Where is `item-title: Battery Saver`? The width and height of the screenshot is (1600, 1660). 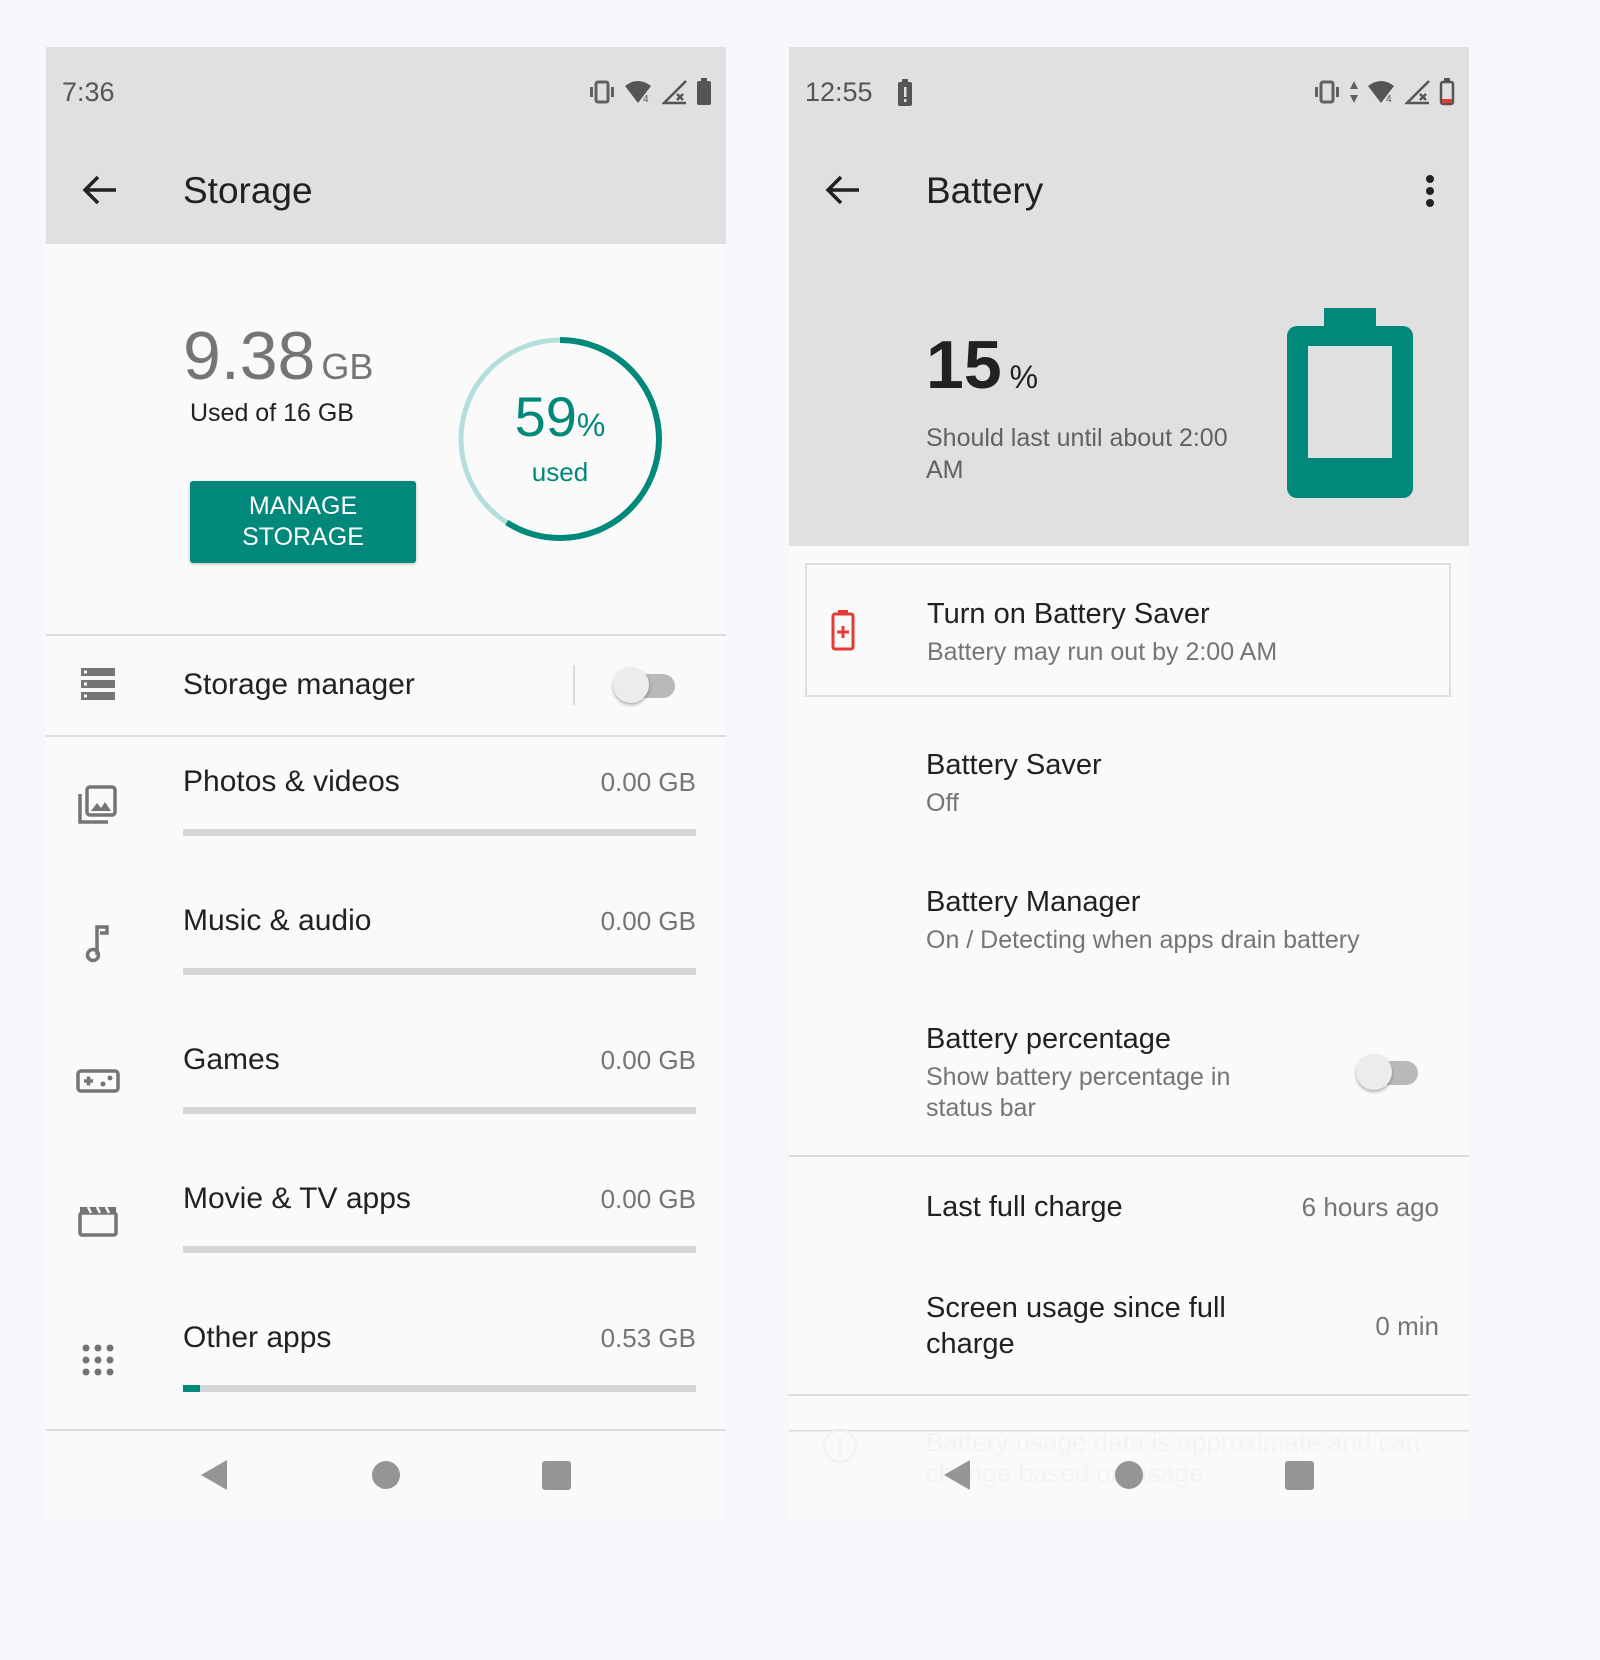 item-title: Battery Saver is located at coordinates (1014, 765).